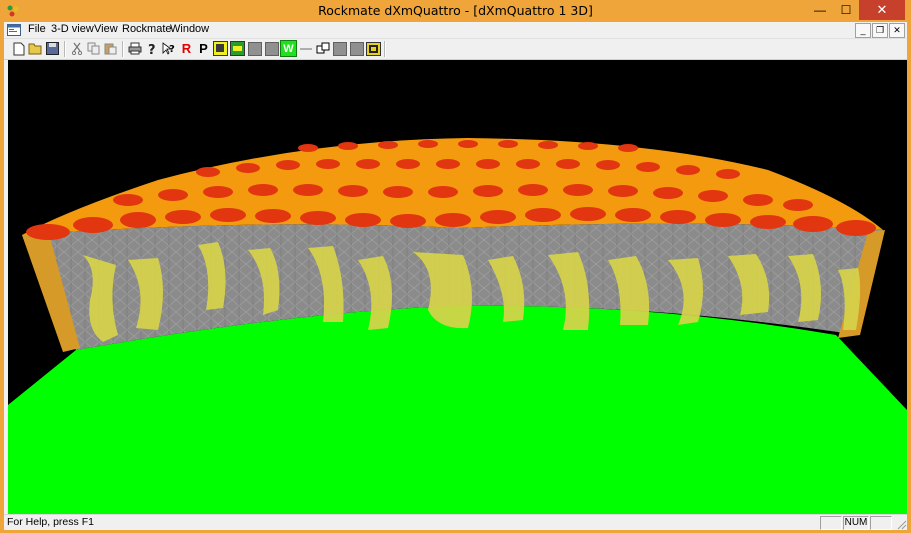  What do you see at coordinates (110, 48) in the screenshot?
I see `paste-icon` at bounding box center [110, 48].